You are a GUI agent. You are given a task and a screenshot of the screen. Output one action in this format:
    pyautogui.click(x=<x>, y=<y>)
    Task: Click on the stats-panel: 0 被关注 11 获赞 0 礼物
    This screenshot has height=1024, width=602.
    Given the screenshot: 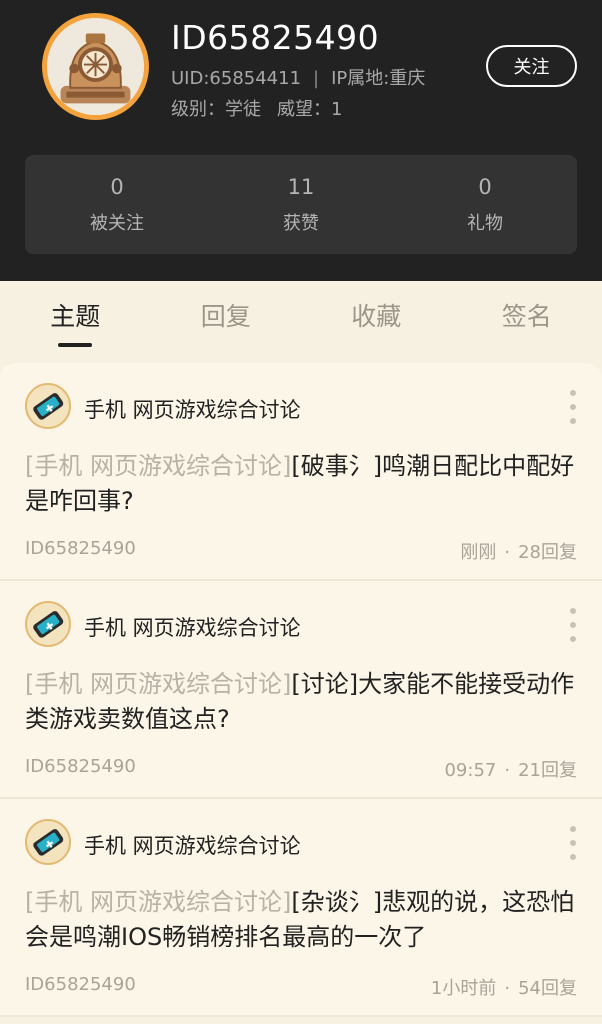 What is the action you would take?
    pyautogui.click(x=301, y=204)
    